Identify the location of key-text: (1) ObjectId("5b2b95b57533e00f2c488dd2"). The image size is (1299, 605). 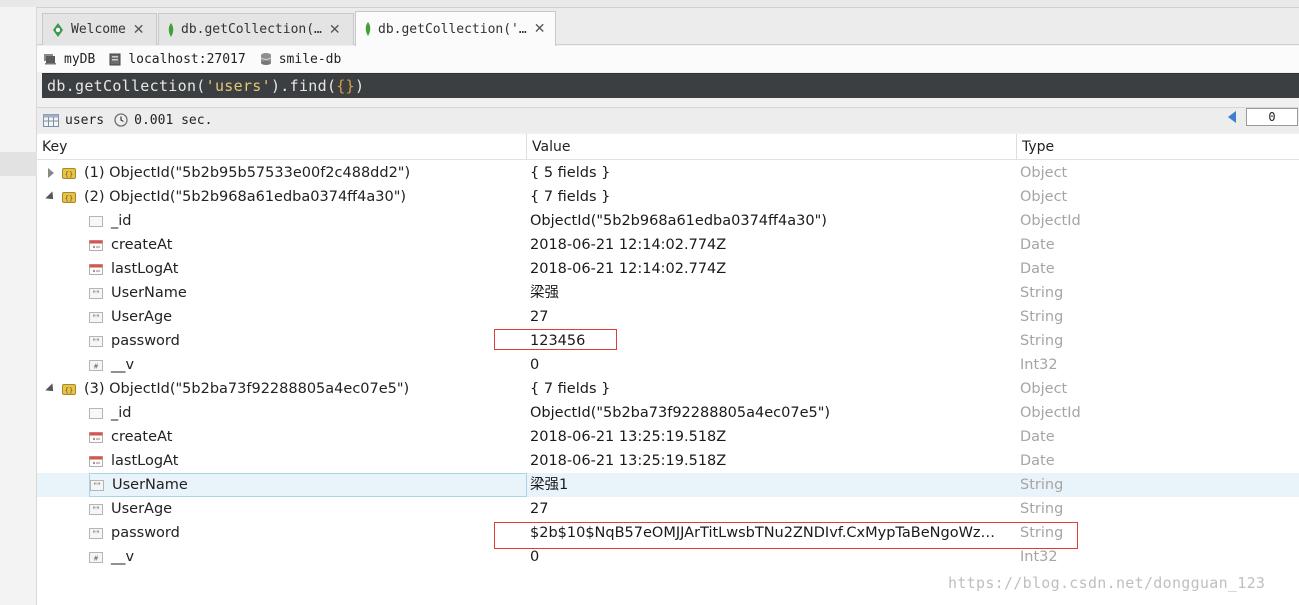
(247, 173).